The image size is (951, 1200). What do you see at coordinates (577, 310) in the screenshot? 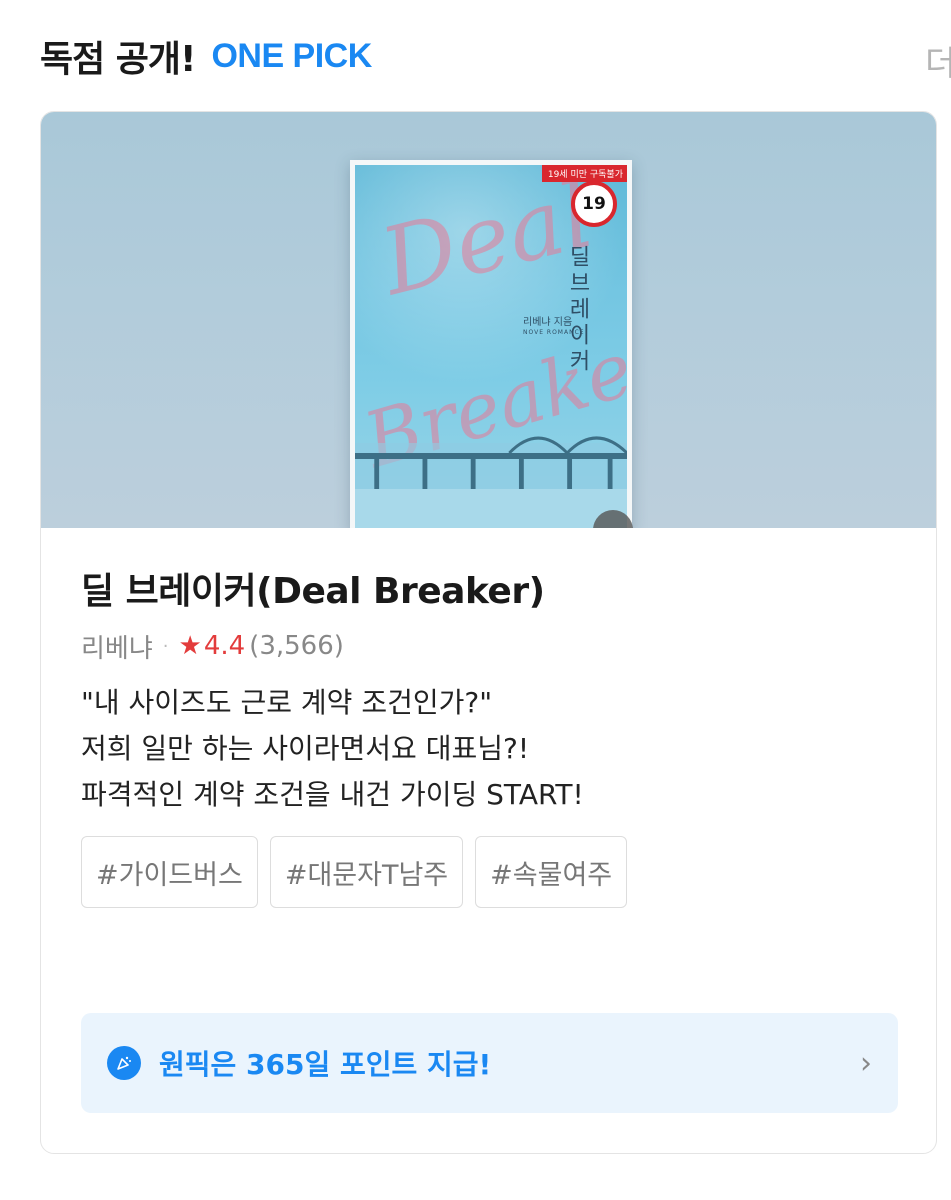
I see `cover-vertical-title: 딜브레이커` at bounding box center [577, 310].